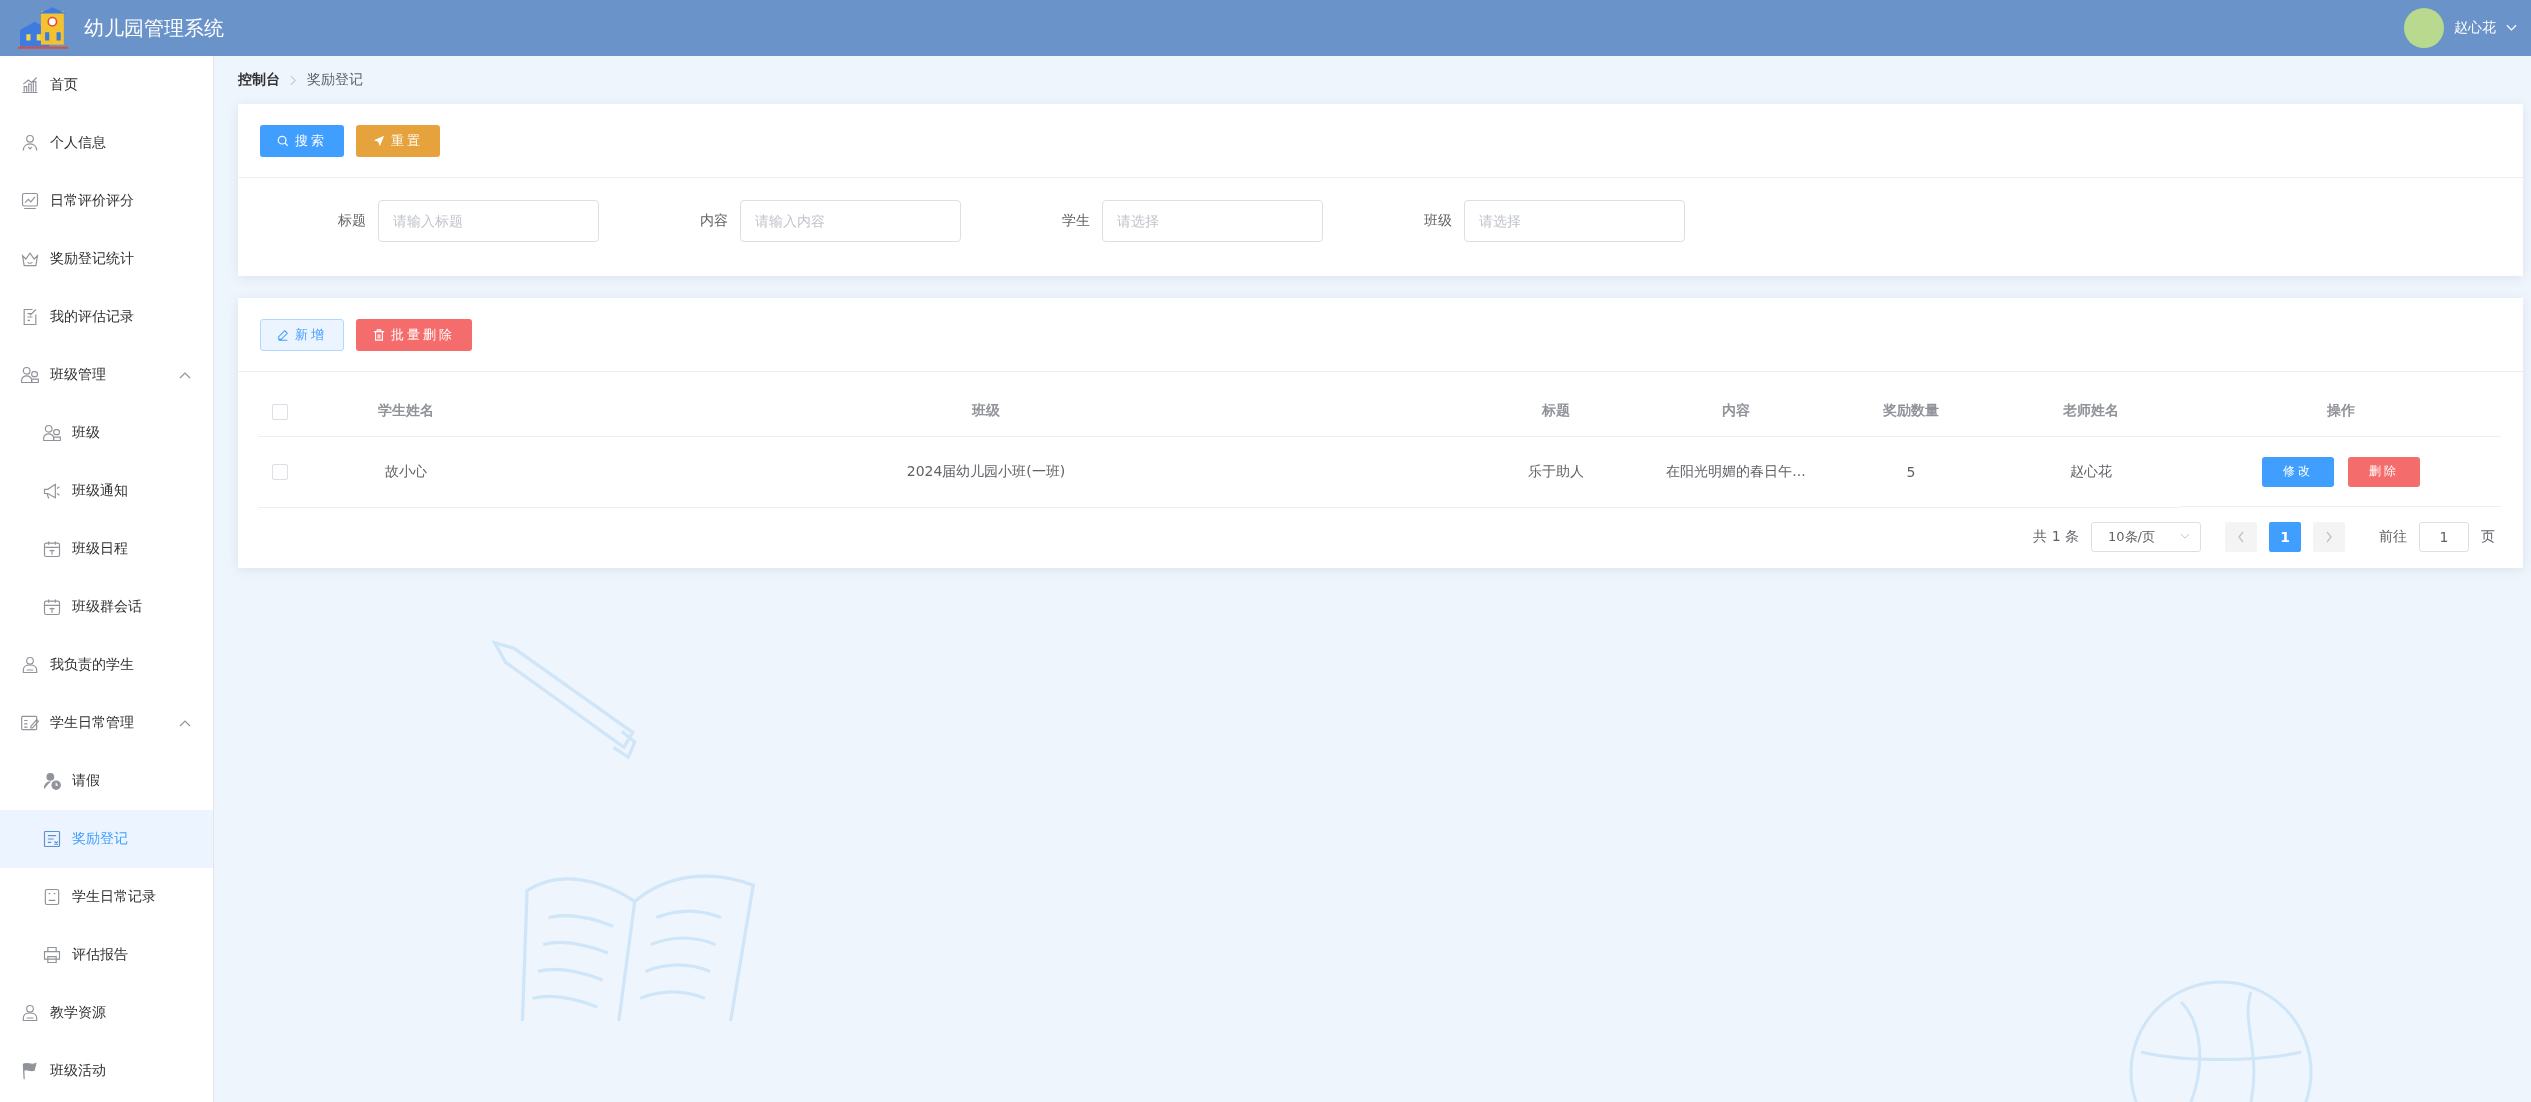  What do you see at coordinates (2444, 536) in the screenshot?
I see `page-input: 1` at bounding box center [2444, 536].